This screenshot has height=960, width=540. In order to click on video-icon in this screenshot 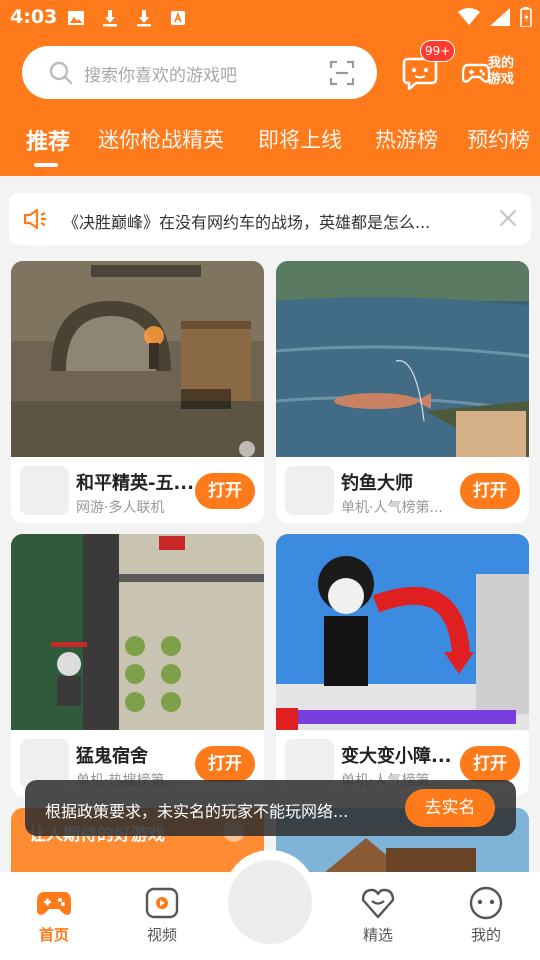, I will do `click(162, 903)`.